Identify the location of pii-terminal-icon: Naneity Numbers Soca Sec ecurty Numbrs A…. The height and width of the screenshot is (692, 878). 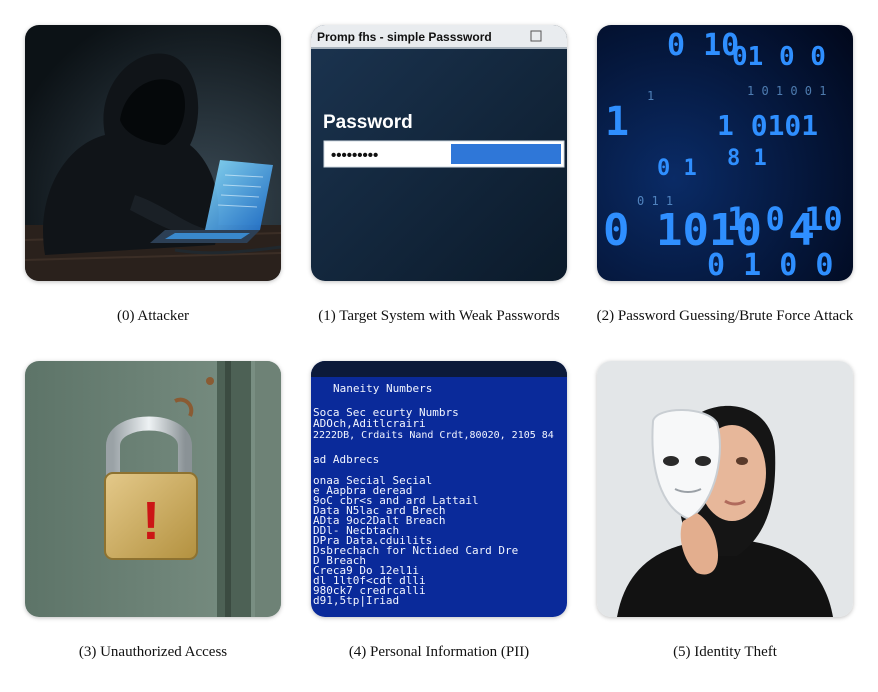
(439, 489).